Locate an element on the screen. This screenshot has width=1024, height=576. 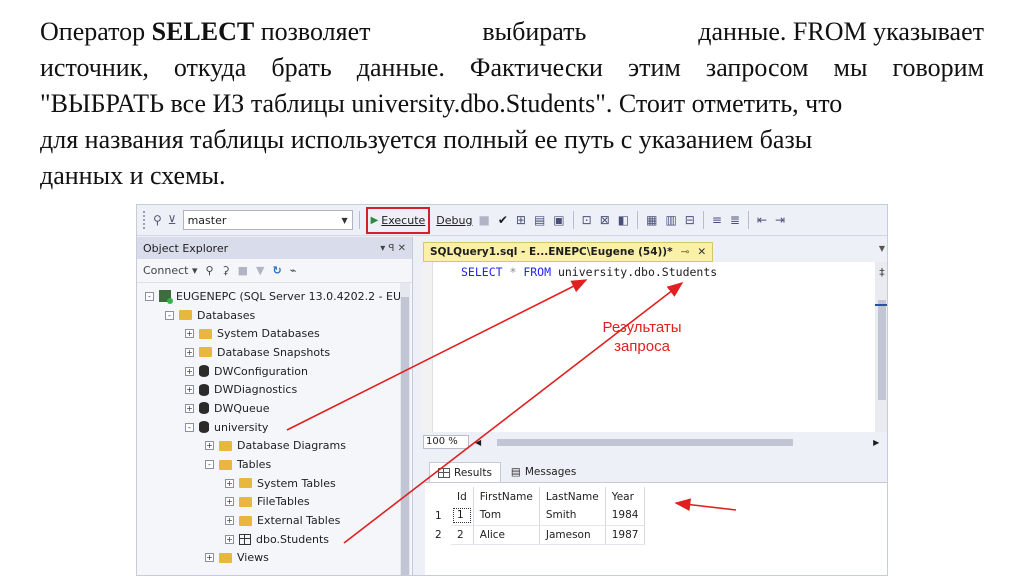
column-header: Id is located at coordinates (462, 496).